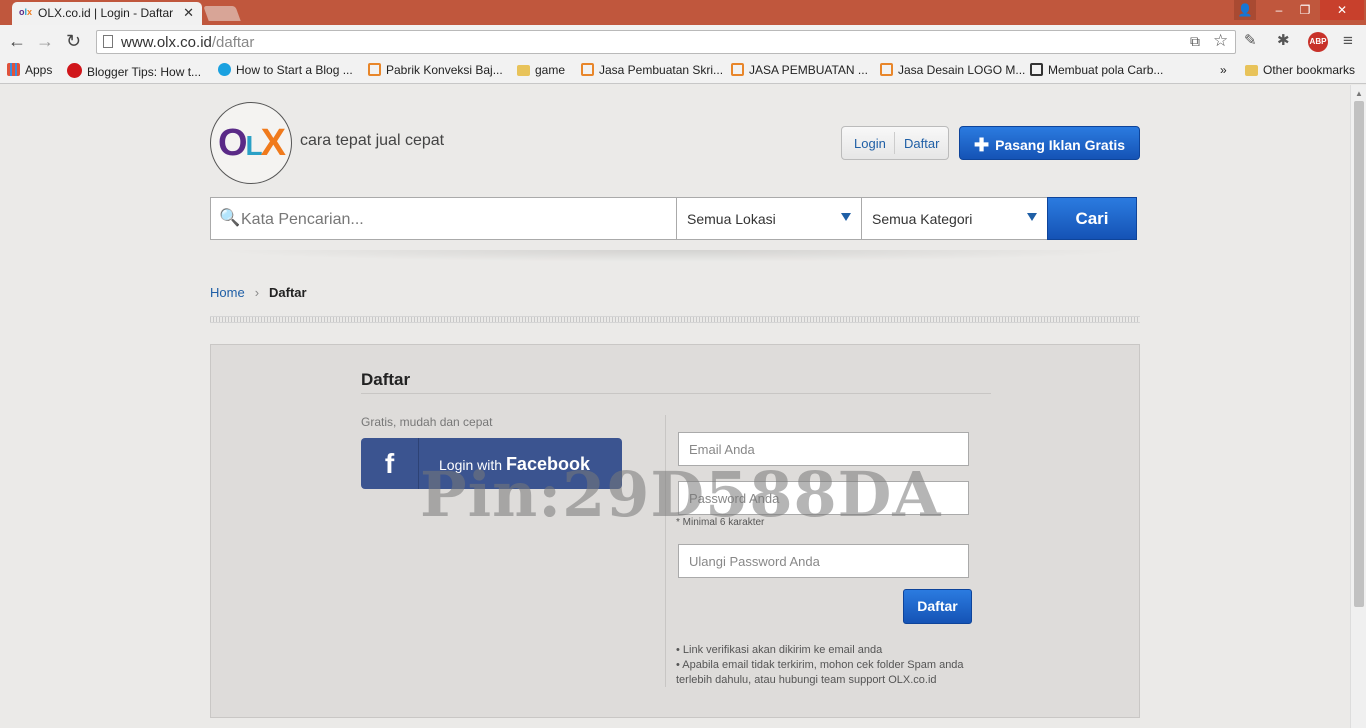  What do you see at coordinates (74, 70) in the screenshot?
I see `red-circle-icon` at bounding box center [74, 70].